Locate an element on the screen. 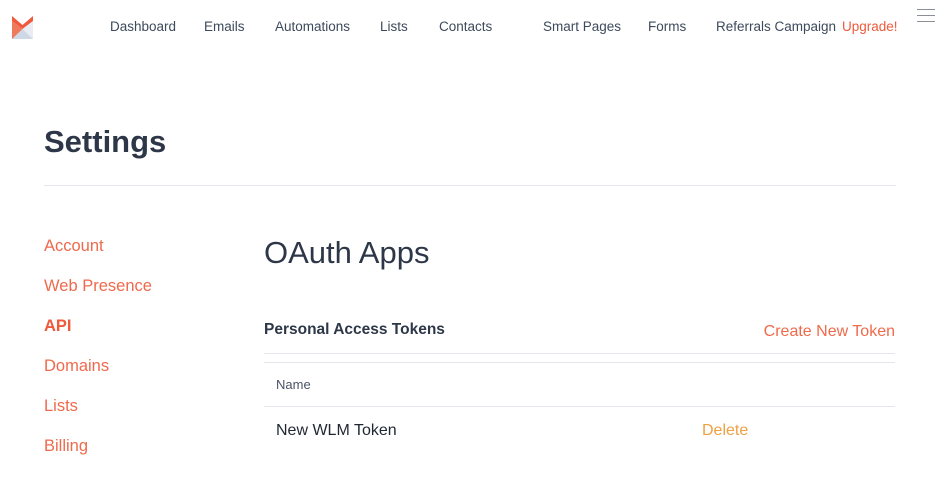  sidebar-item-api: API is located at coordinates (58, 326).